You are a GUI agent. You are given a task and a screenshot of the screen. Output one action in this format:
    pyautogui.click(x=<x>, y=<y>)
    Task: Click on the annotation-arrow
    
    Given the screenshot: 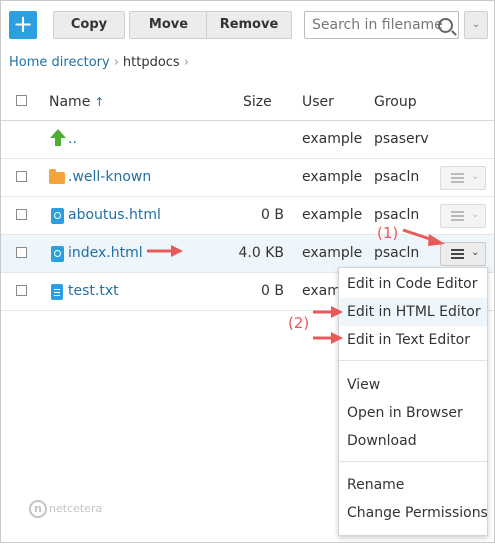 What is the action you would take?
    pyautogui.click(x=418, y=235)
    